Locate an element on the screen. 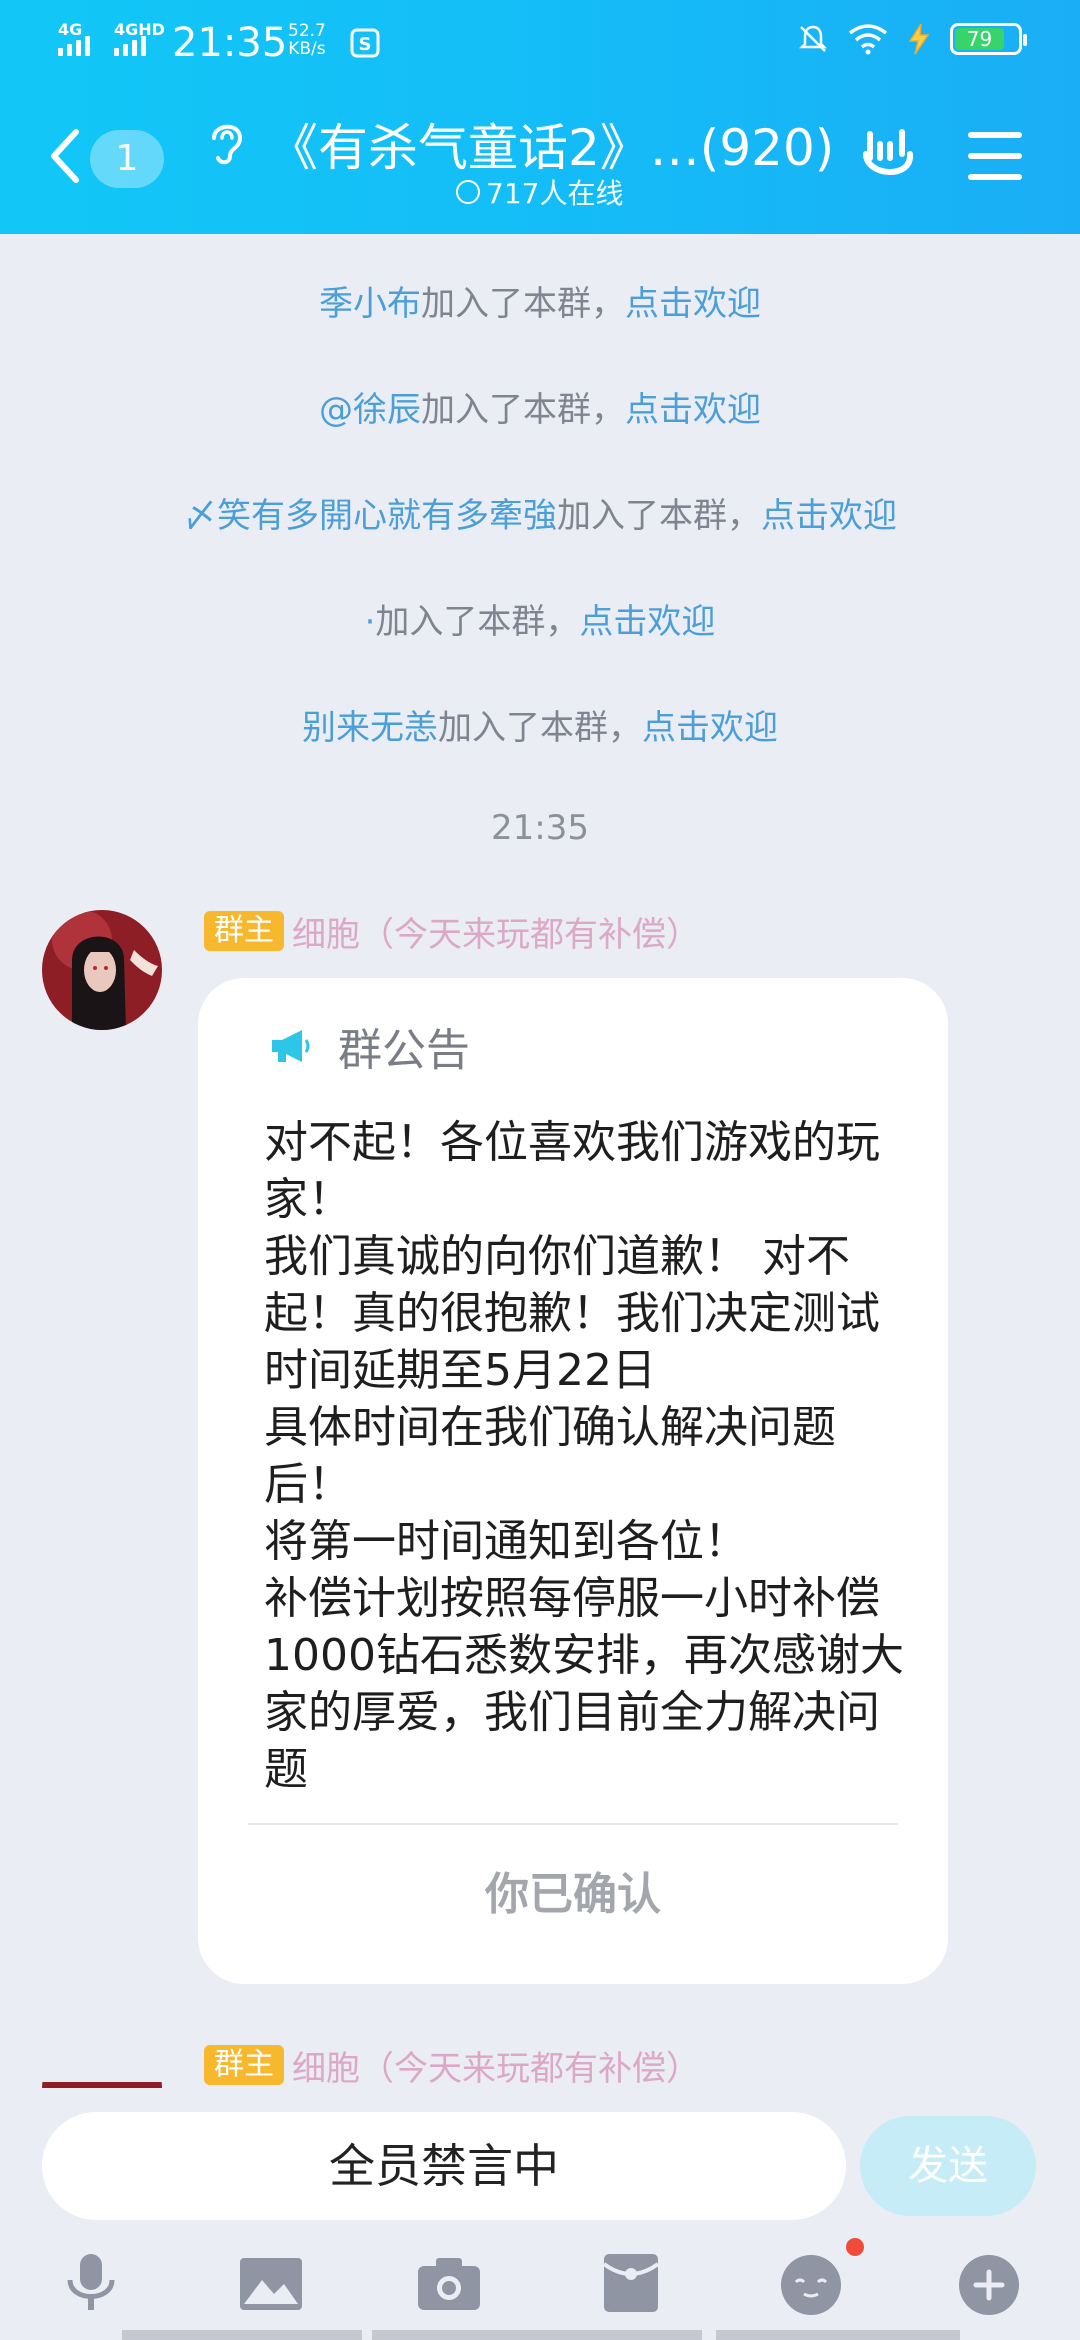 Image resolution: width=1080 pixels, height=2340 pixels. battery-icon: 79 is located at coordinates (988, 39).